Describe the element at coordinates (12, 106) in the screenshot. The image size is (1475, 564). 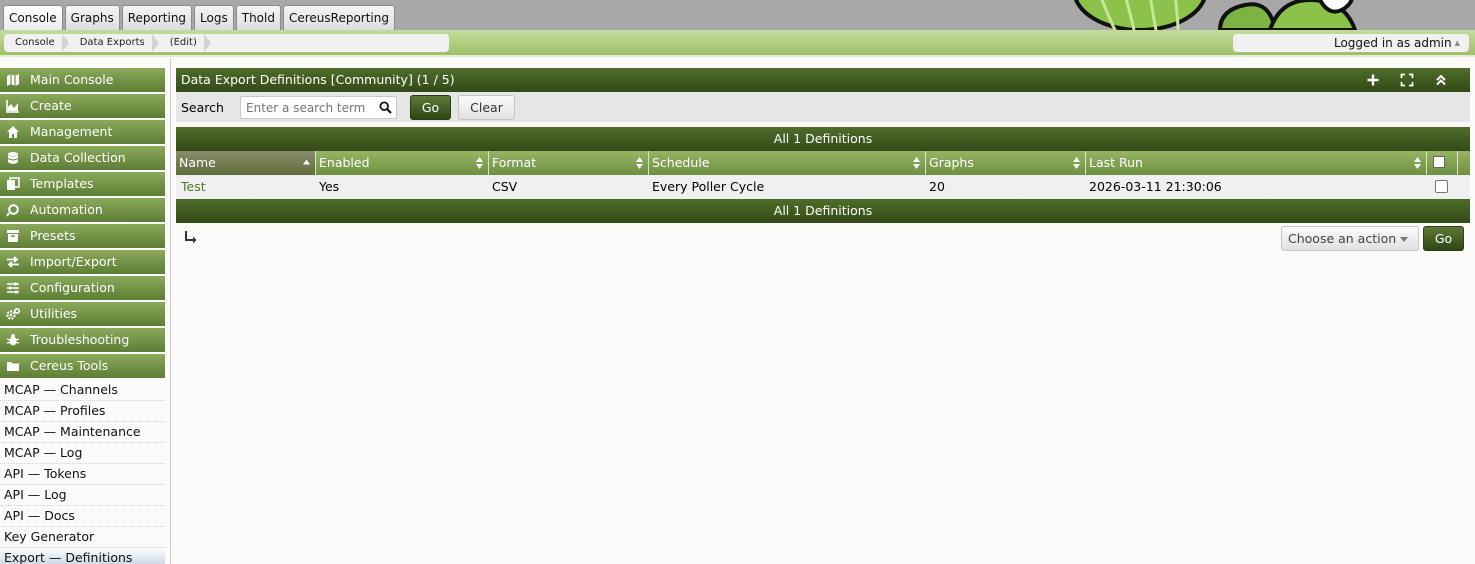
I see `area-chart-icon` at that location.